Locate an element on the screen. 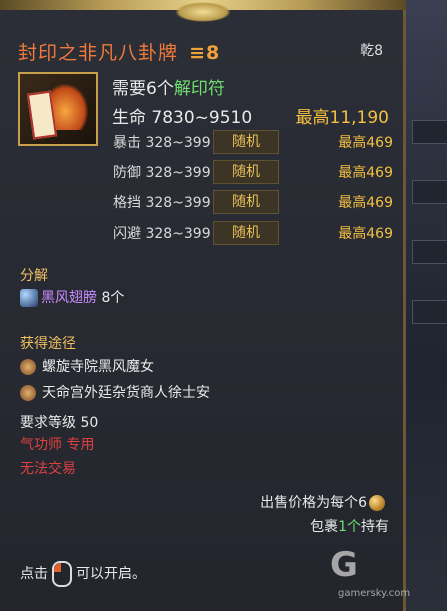 The width and height of the screenshot is (447, 611). bag-prefix: 包裹 is located at coordinates (324, 527).